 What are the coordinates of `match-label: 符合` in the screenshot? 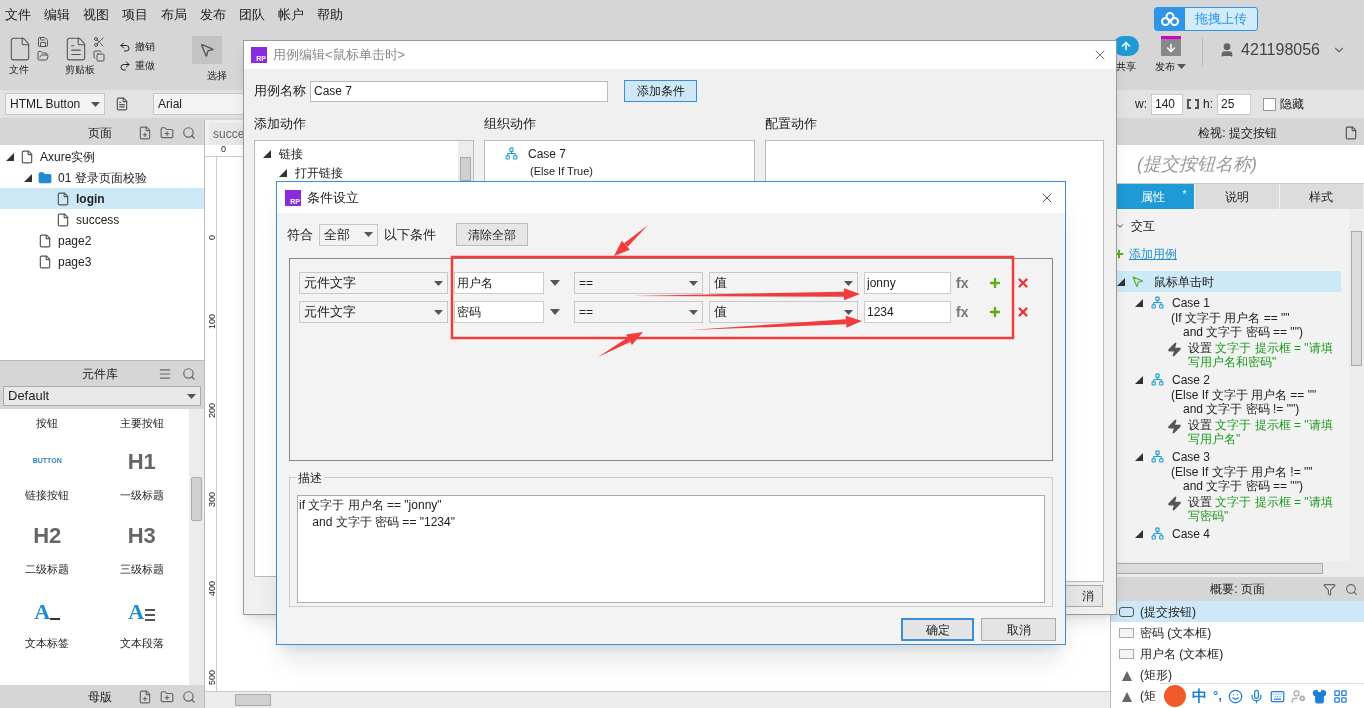 It's located at (300, 234).